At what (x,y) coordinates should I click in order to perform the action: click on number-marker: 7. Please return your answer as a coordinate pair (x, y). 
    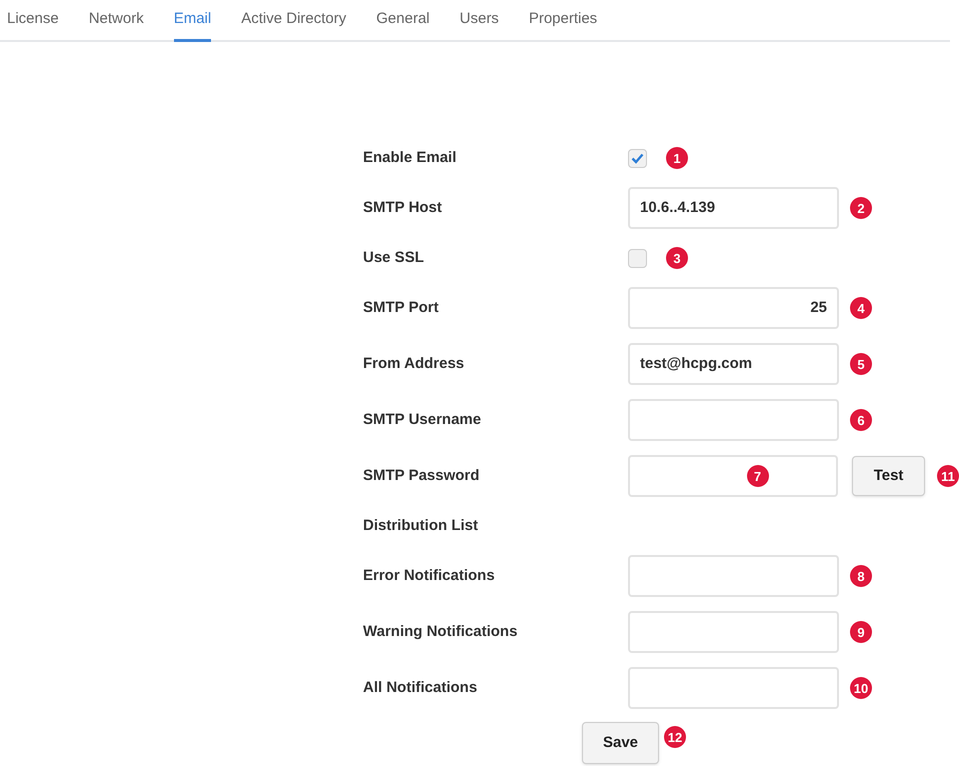
    Looking at the image, I should click on (757, 476).